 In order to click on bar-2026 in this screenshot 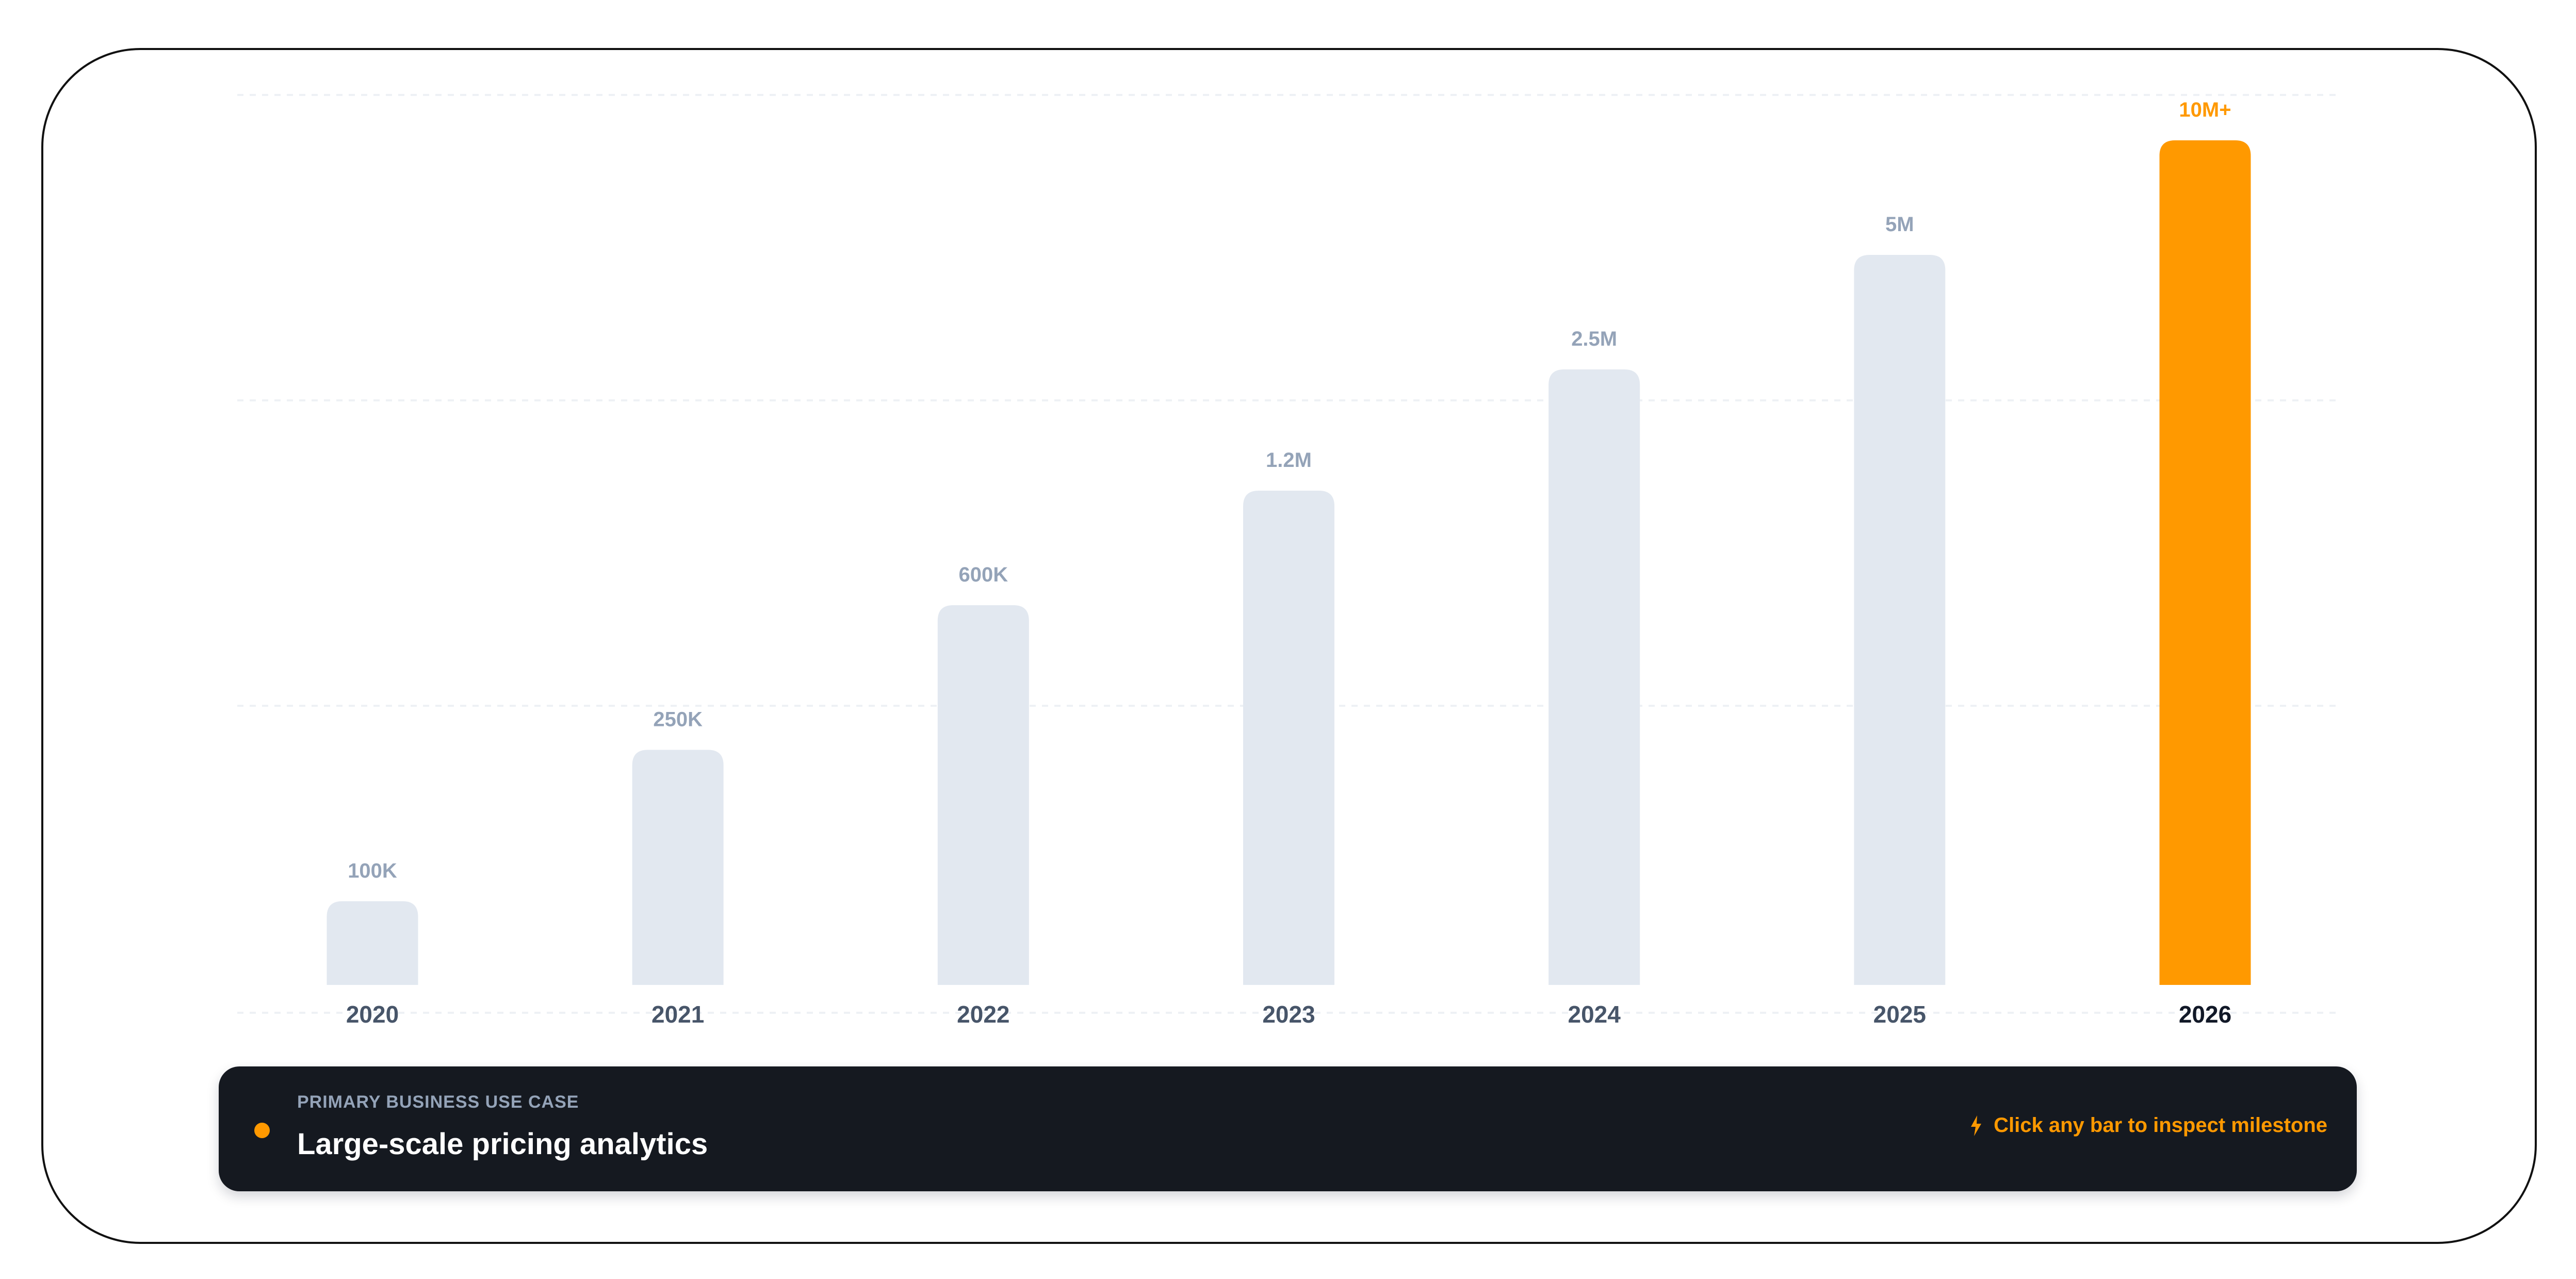, I will do `click(2205, 562)`.